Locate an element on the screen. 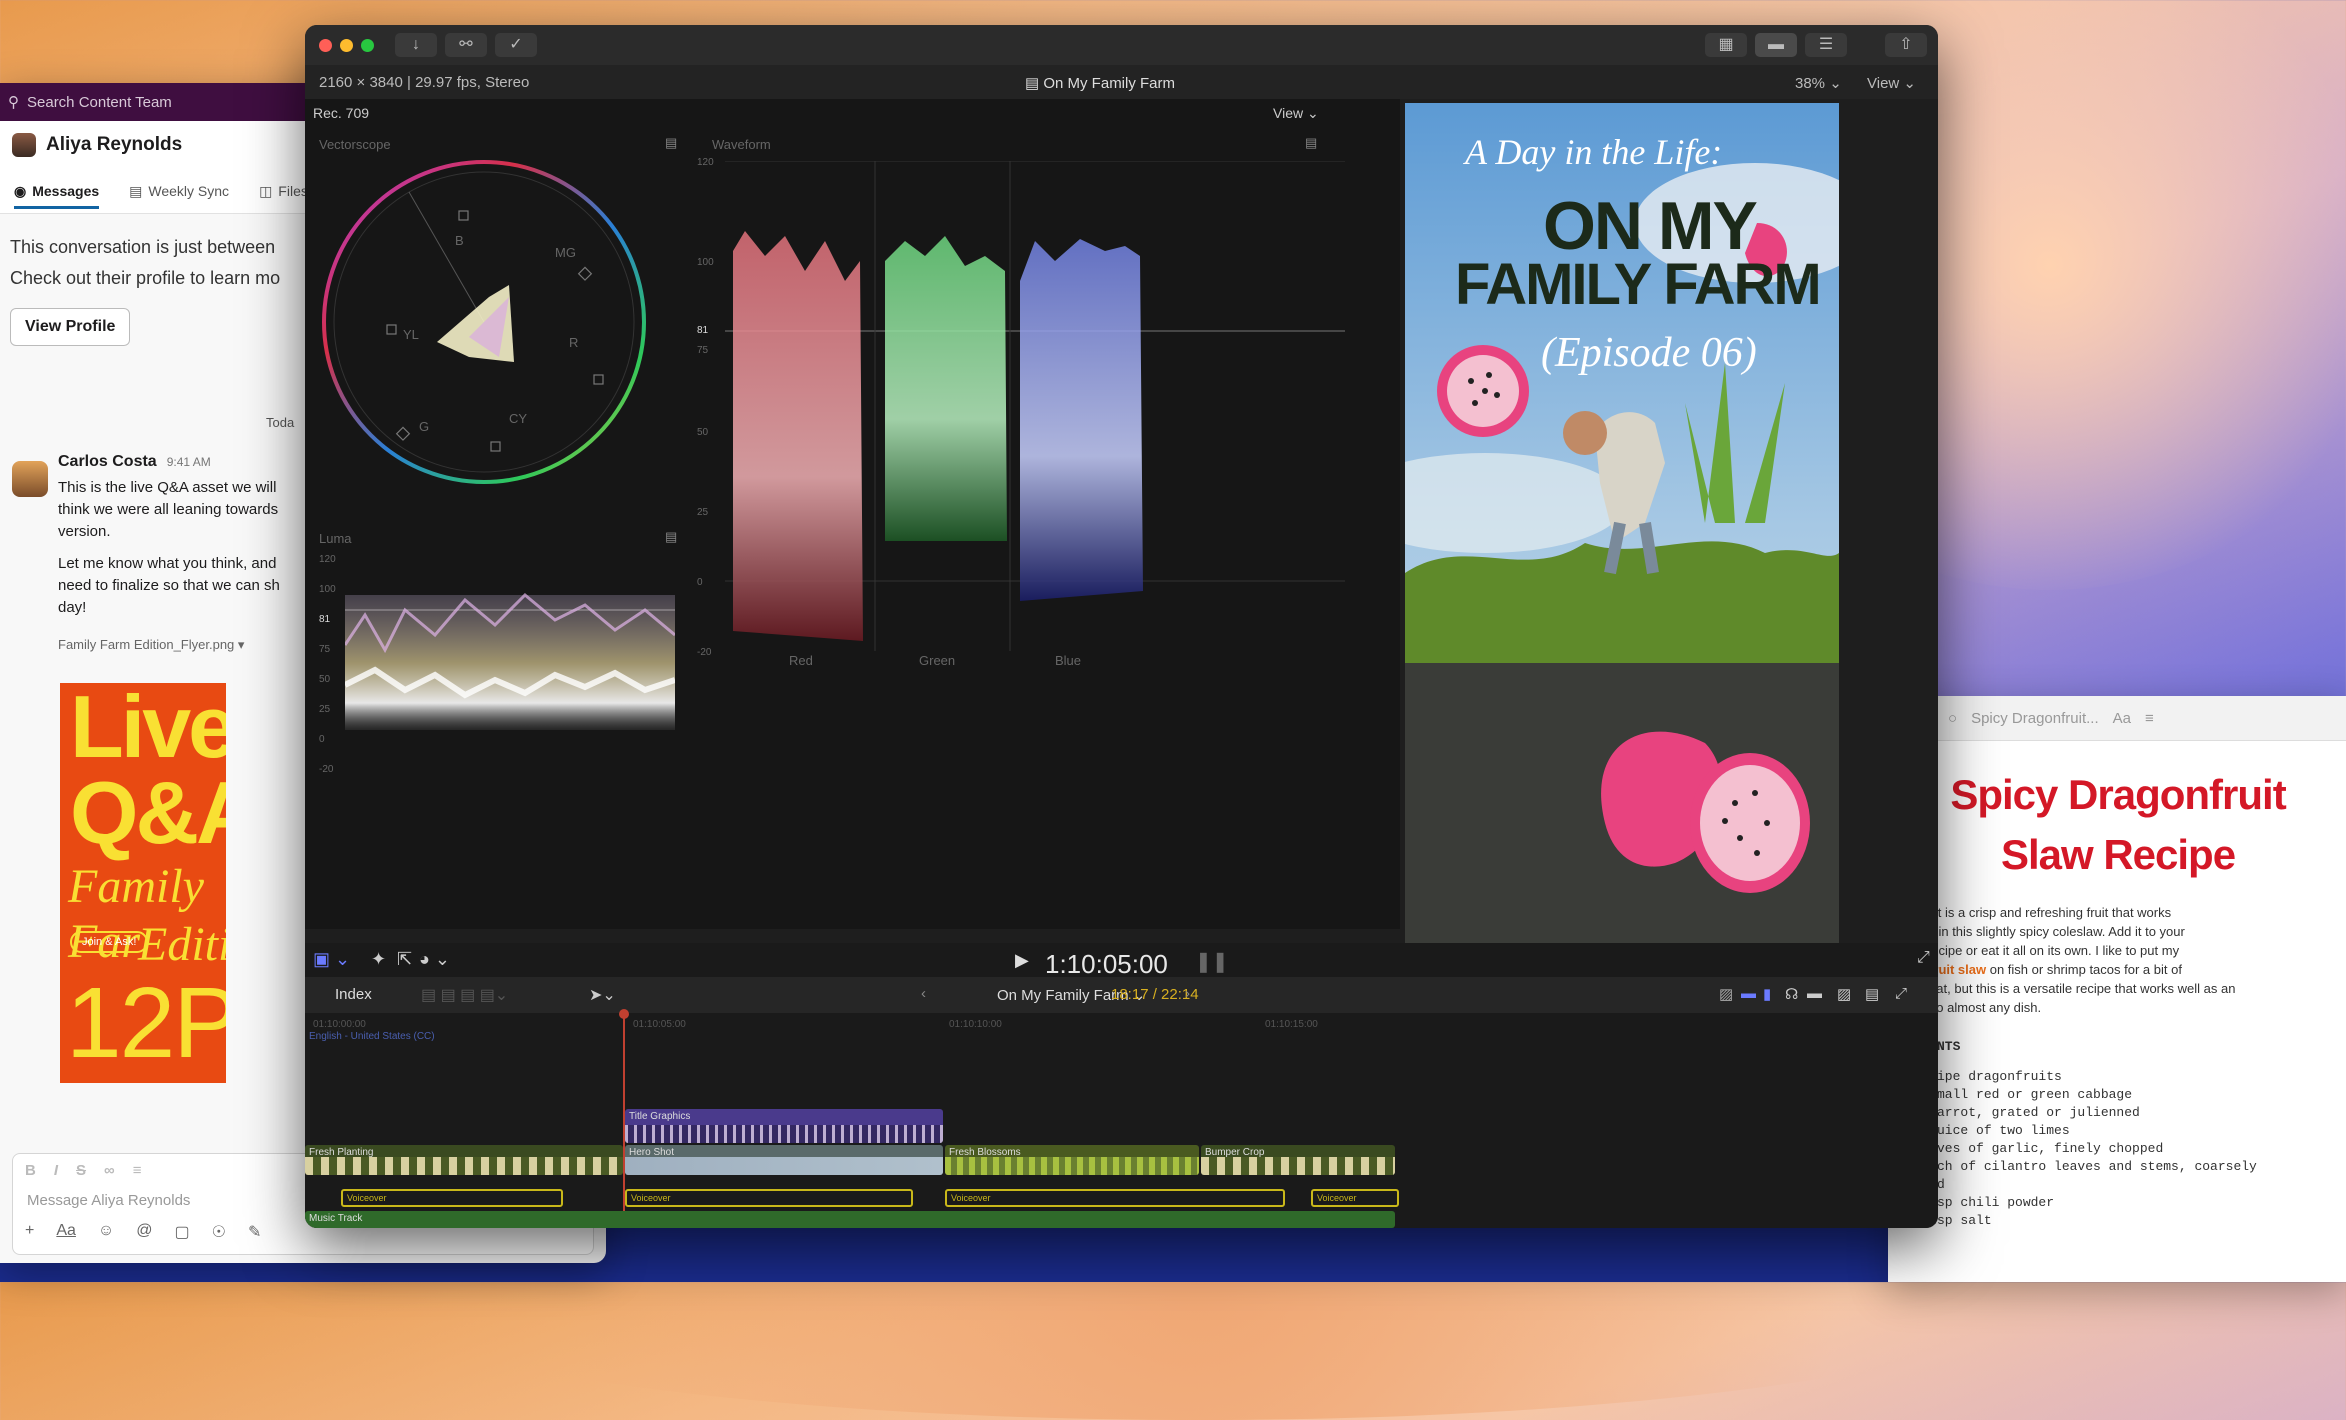  bold-icon: B is located at coordinates (30, 1170).